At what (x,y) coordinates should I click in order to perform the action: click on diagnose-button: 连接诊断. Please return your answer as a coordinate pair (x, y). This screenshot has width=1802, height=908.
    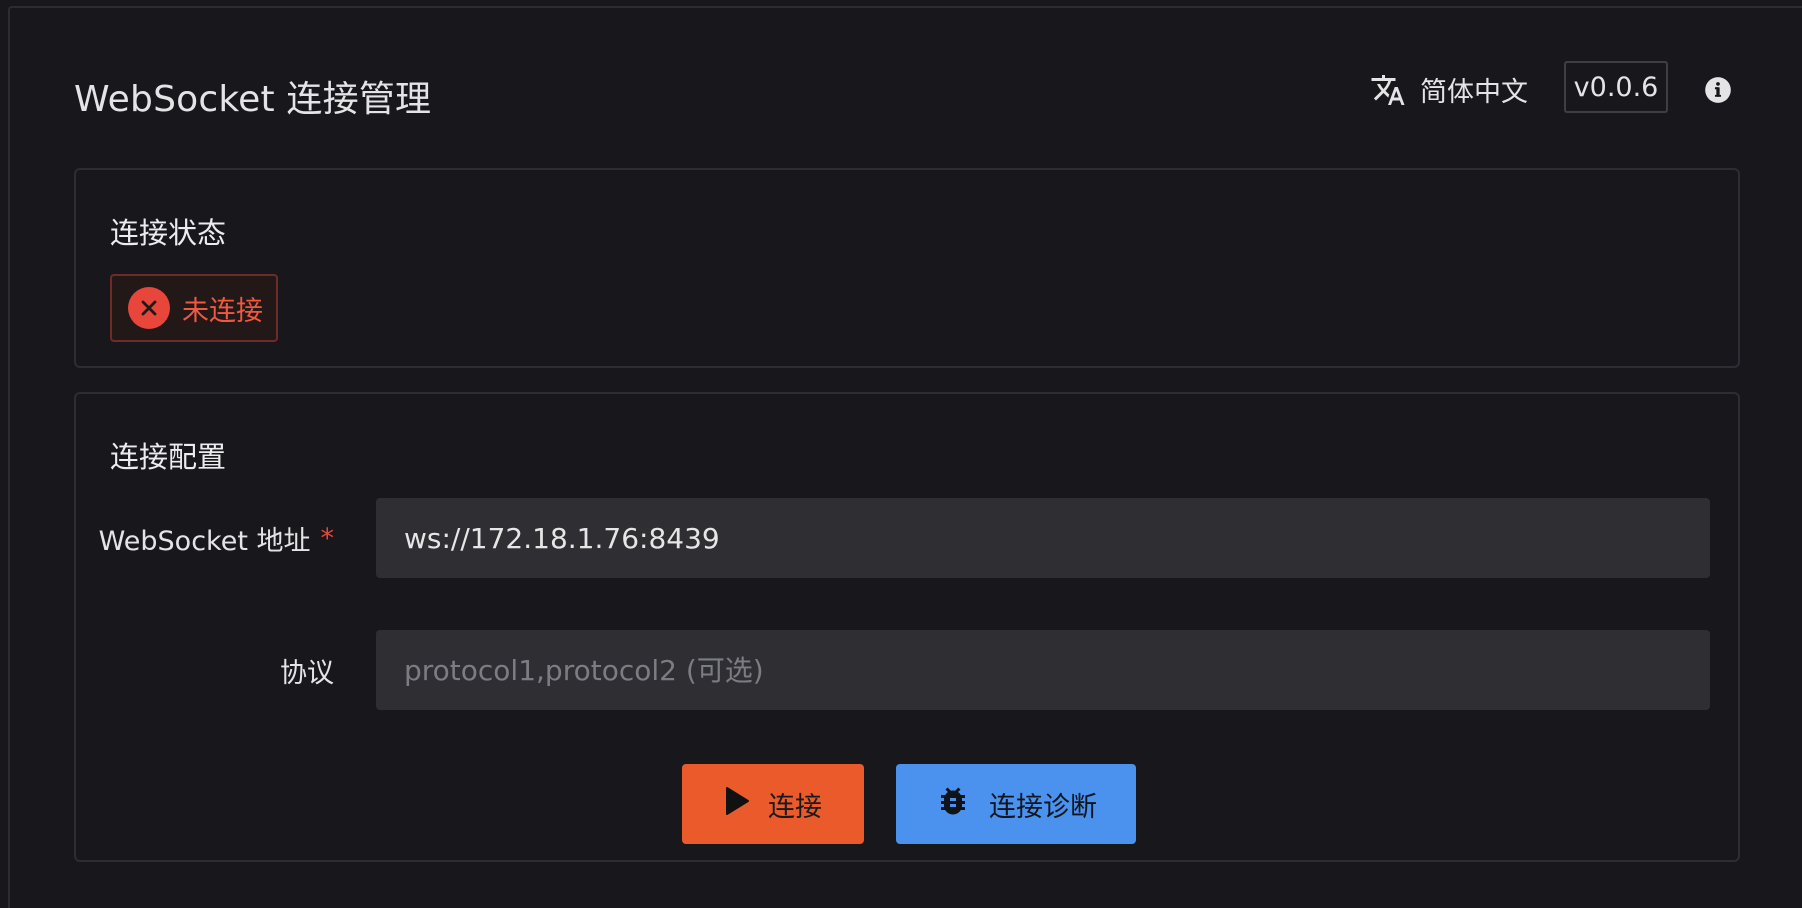
    Looking at the image, I should click on (1016, 804).